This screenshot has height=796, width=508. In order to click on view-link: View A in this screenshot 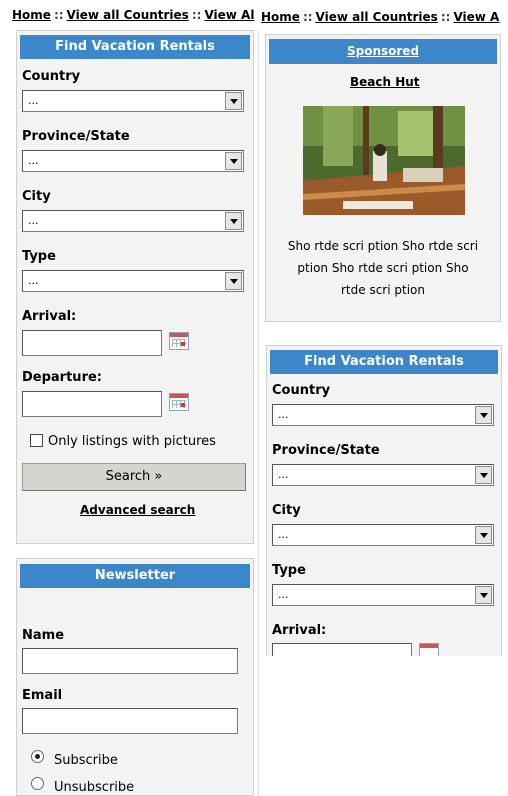, I will do `click(476, 17)`.